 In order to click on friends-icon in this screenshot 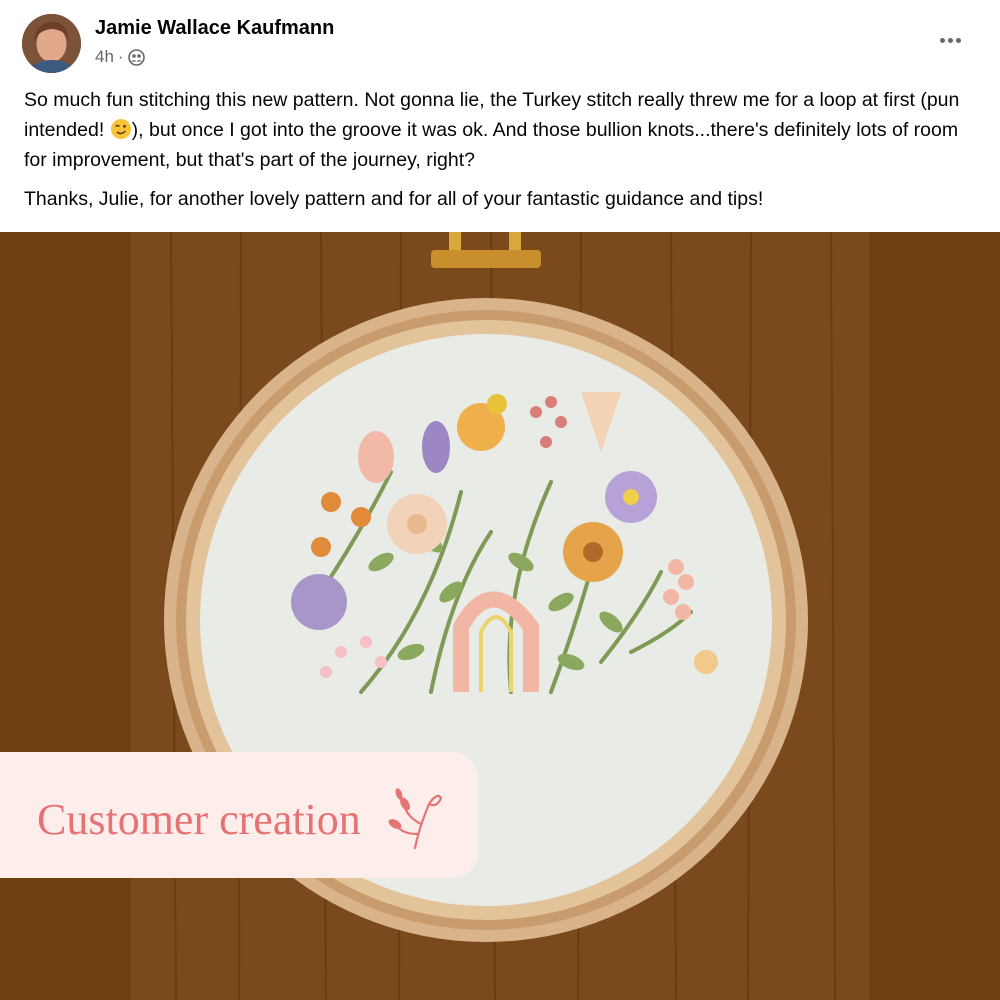, I will do `click(136, 57)`.